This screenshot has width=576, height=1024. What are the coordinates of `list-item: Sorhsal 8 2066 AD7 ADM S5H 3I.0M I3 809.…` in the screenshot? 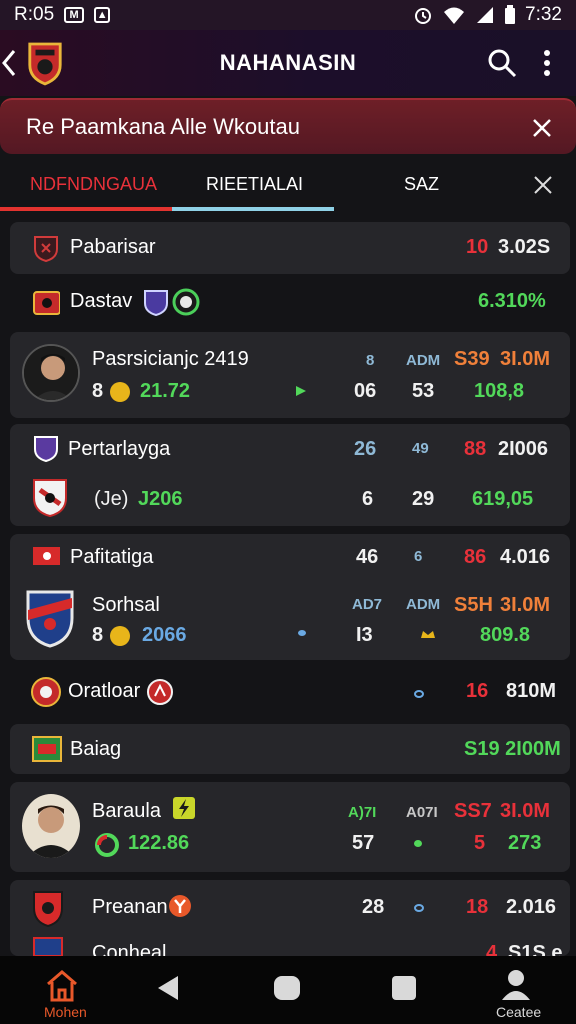 It's located at (290, 621).